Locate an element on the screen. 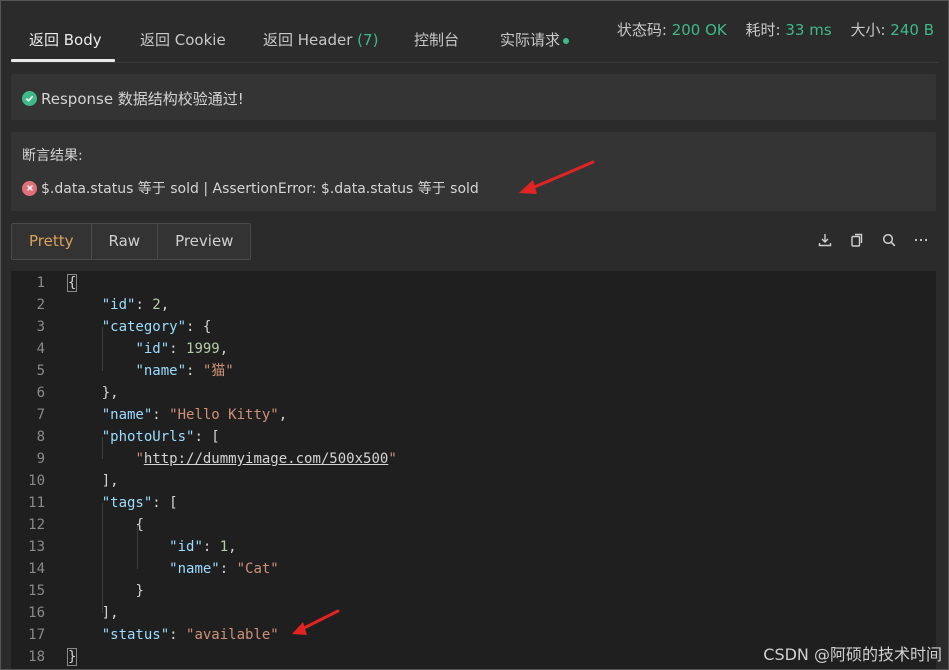  view-pretty-button: Pretty is located at coordinates (52, 241).